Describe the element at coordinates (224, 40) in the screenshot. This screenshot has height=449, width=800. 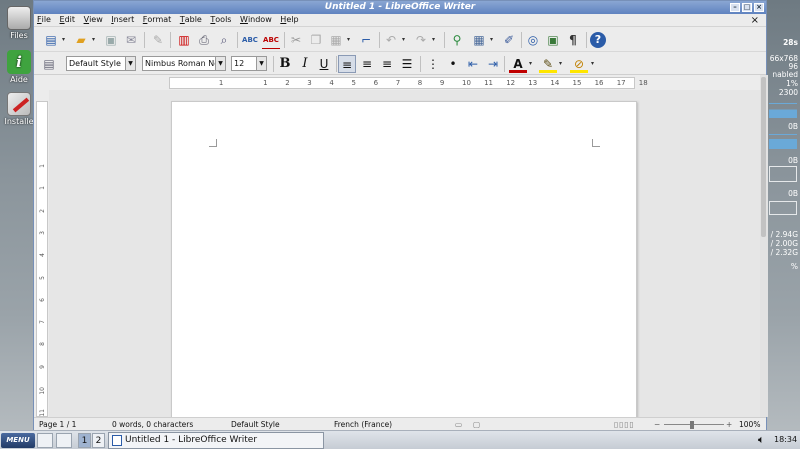
I see `print-preview-icon: ⌕` at that location.